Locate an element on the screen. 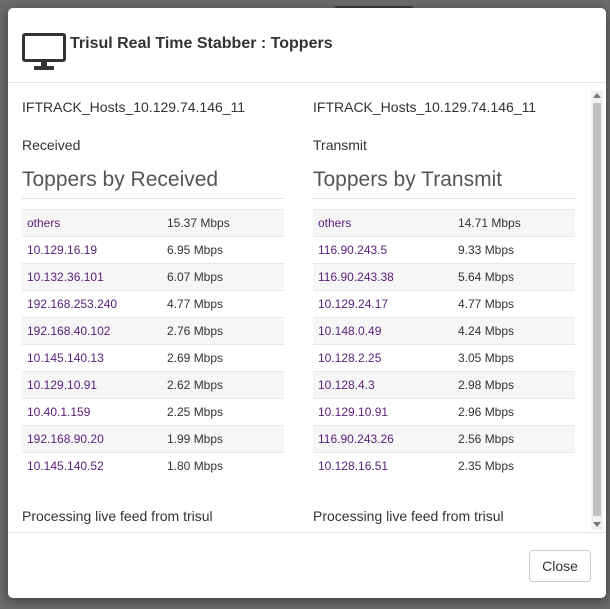  transmit-feed-status: Processing live feed from trisul is located at coordinates (408, 516).